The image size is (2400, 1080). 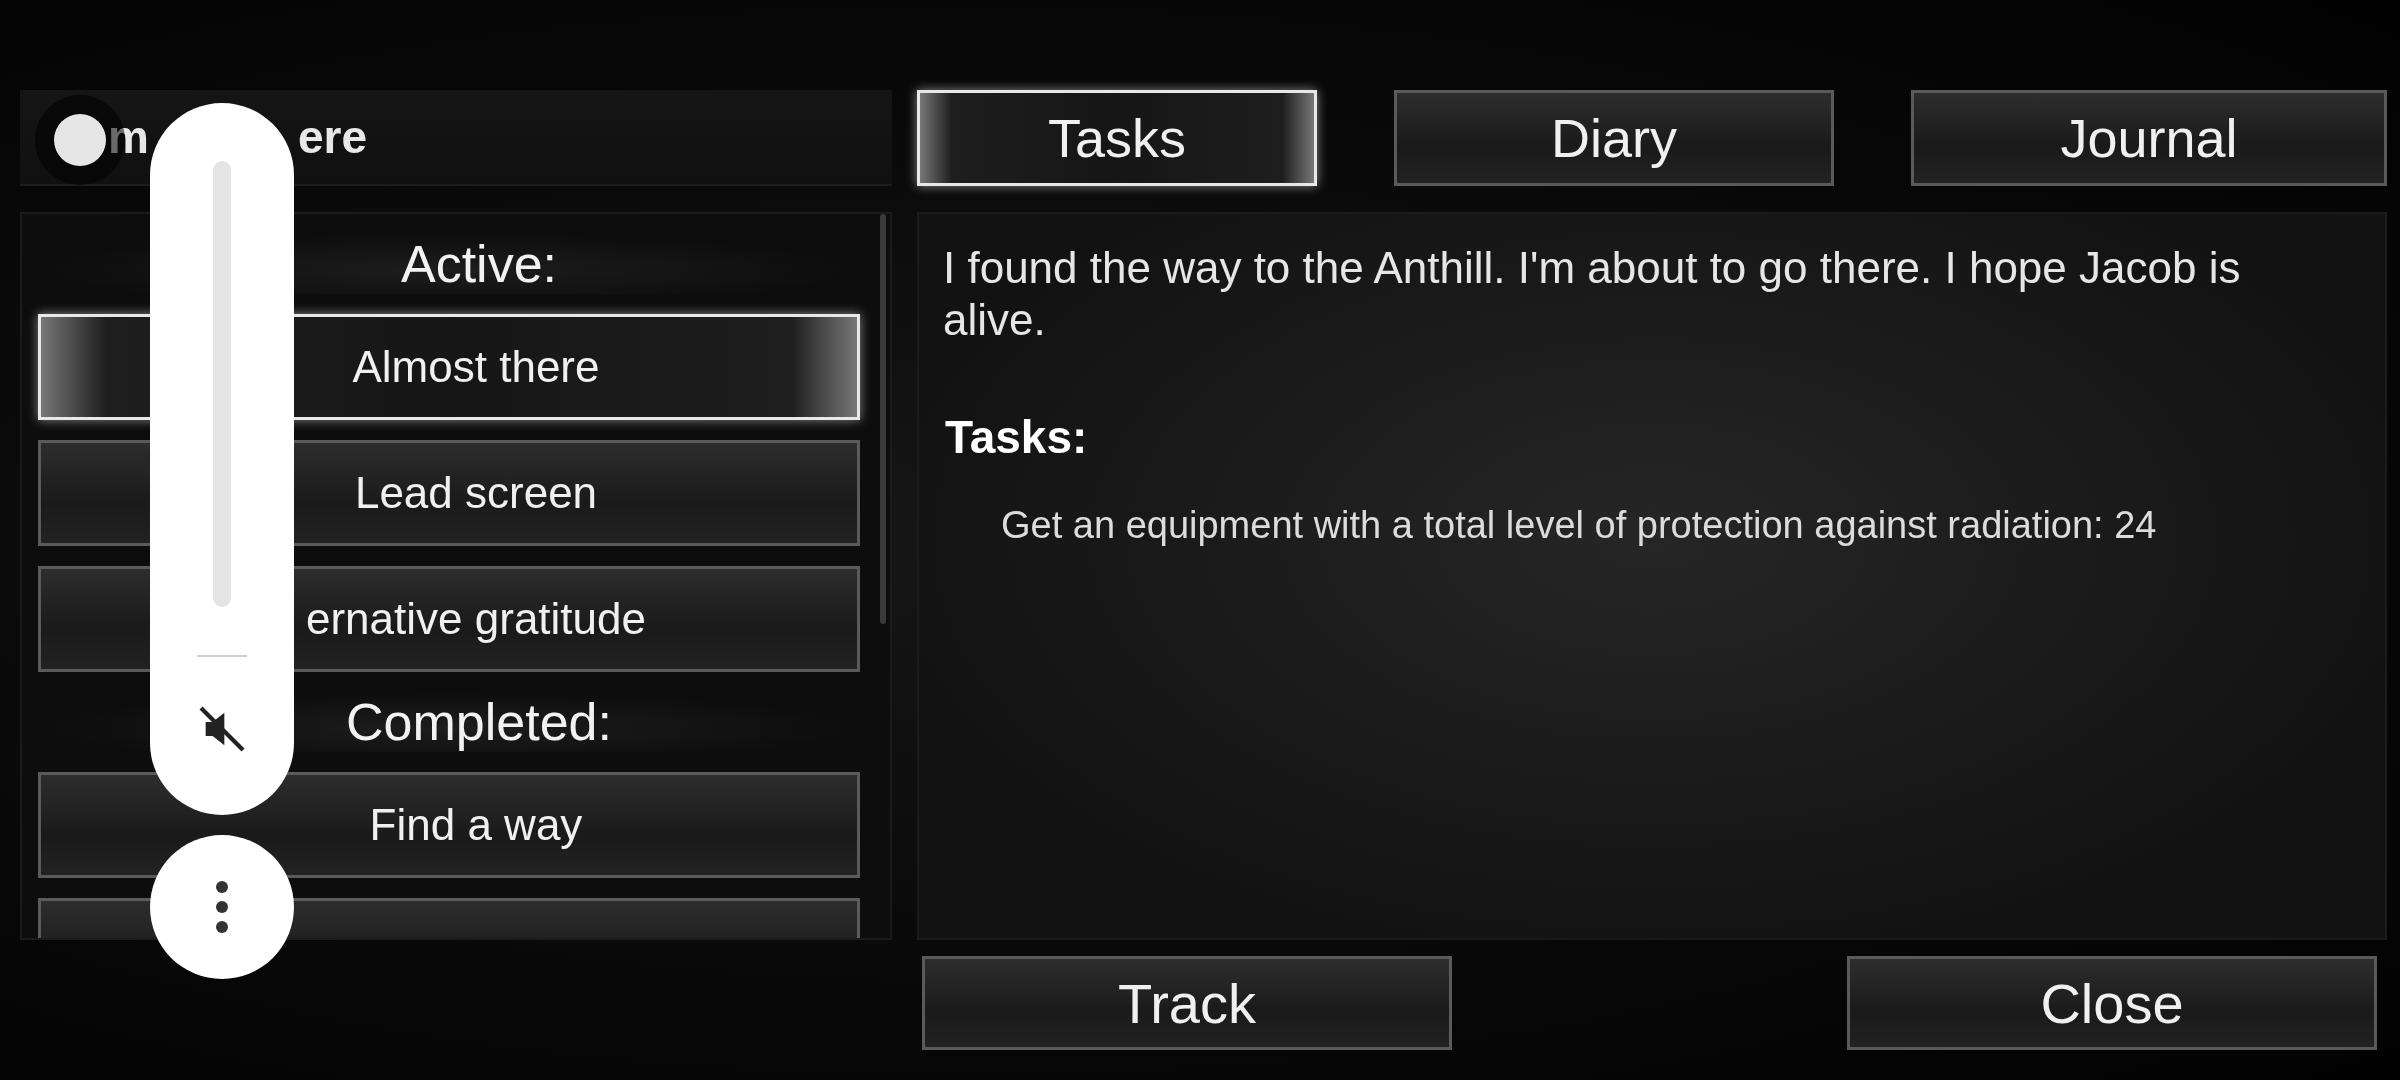 I want to click on close-button: Close, so click(x=2112, y=1003).